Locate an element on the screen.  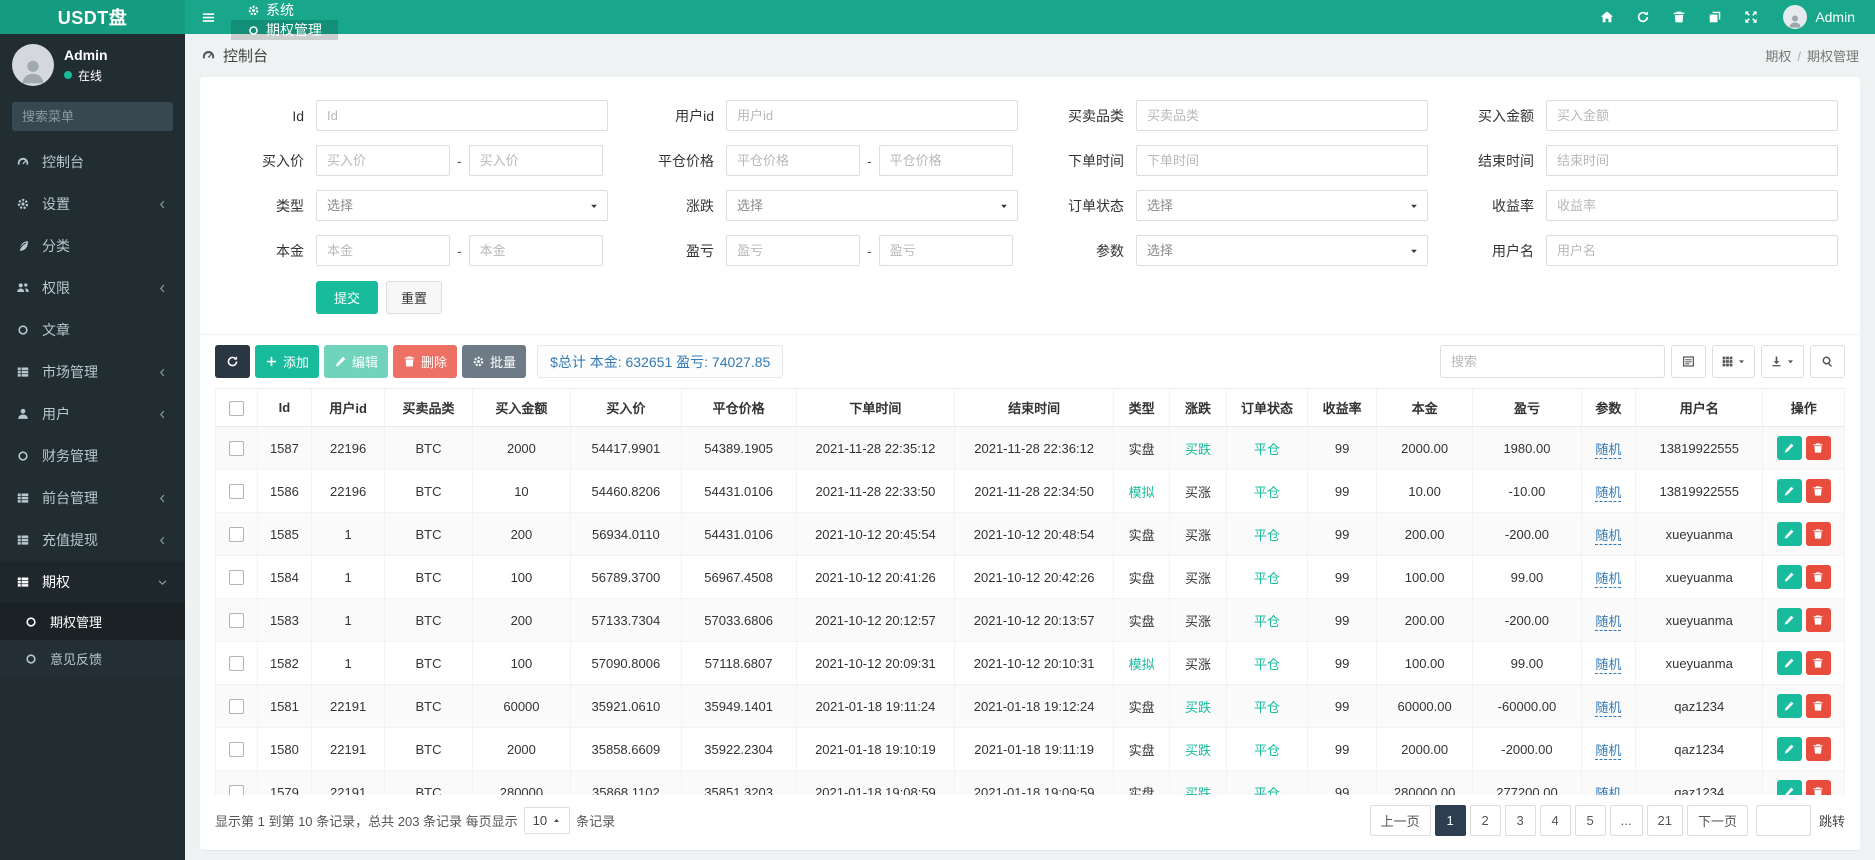
sidebar-item-期权: 期权 is located at coordinates (92, 582).